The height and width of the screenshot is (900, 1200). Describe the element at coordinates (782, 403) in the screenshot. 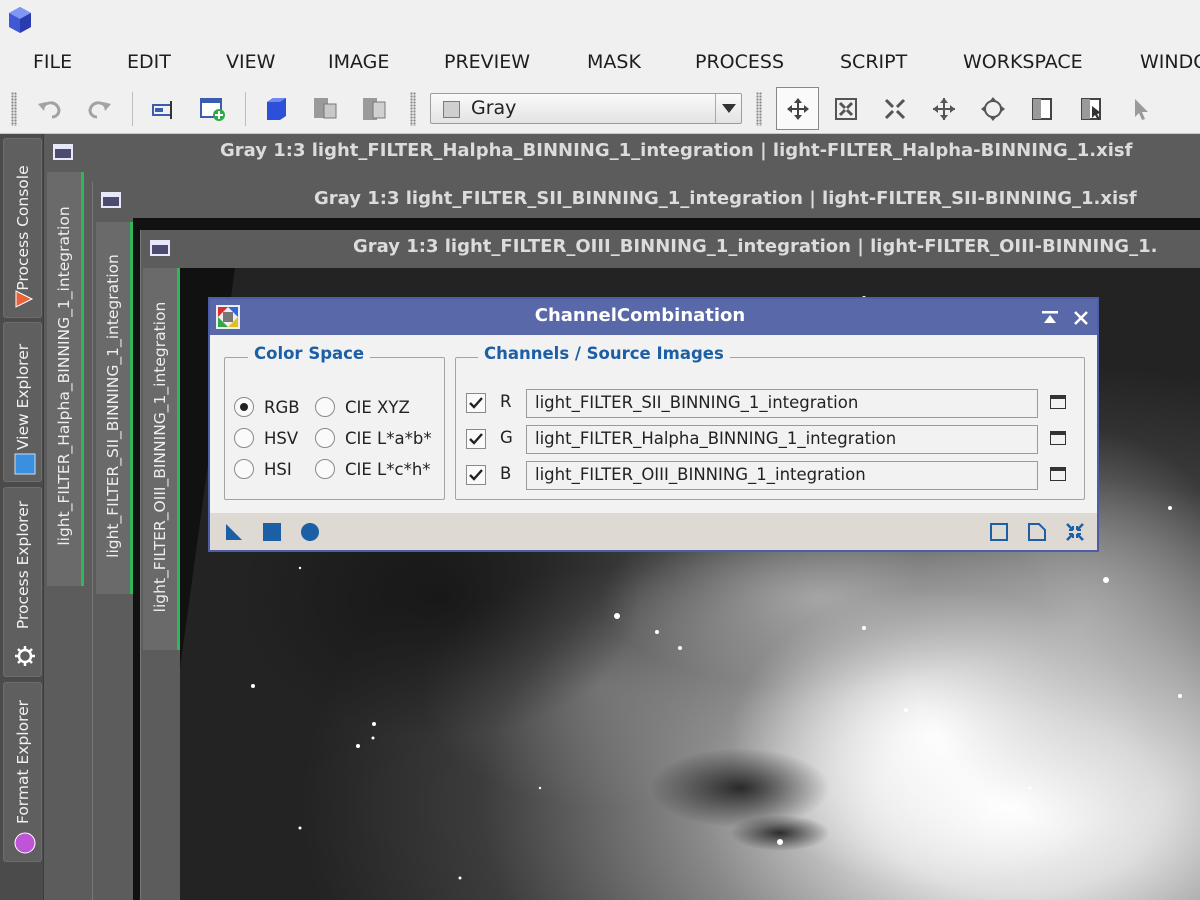

I see `channel-r-source-field: light_FILTER_SII_BINNING_1_integration` at that location.